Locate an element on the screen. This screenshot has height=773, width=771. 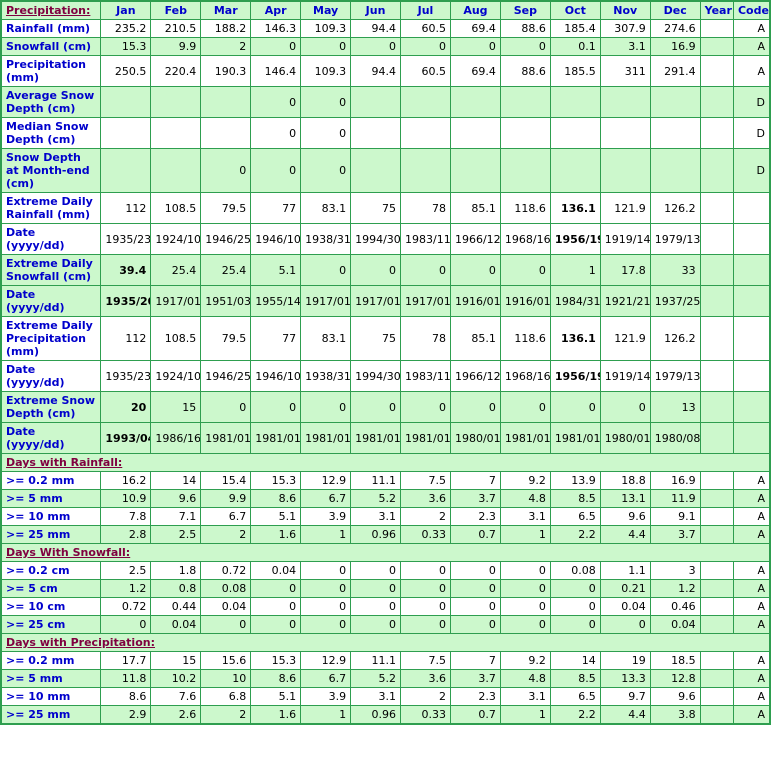
data-cell: 13.1 is located at coordinates (625, 498).